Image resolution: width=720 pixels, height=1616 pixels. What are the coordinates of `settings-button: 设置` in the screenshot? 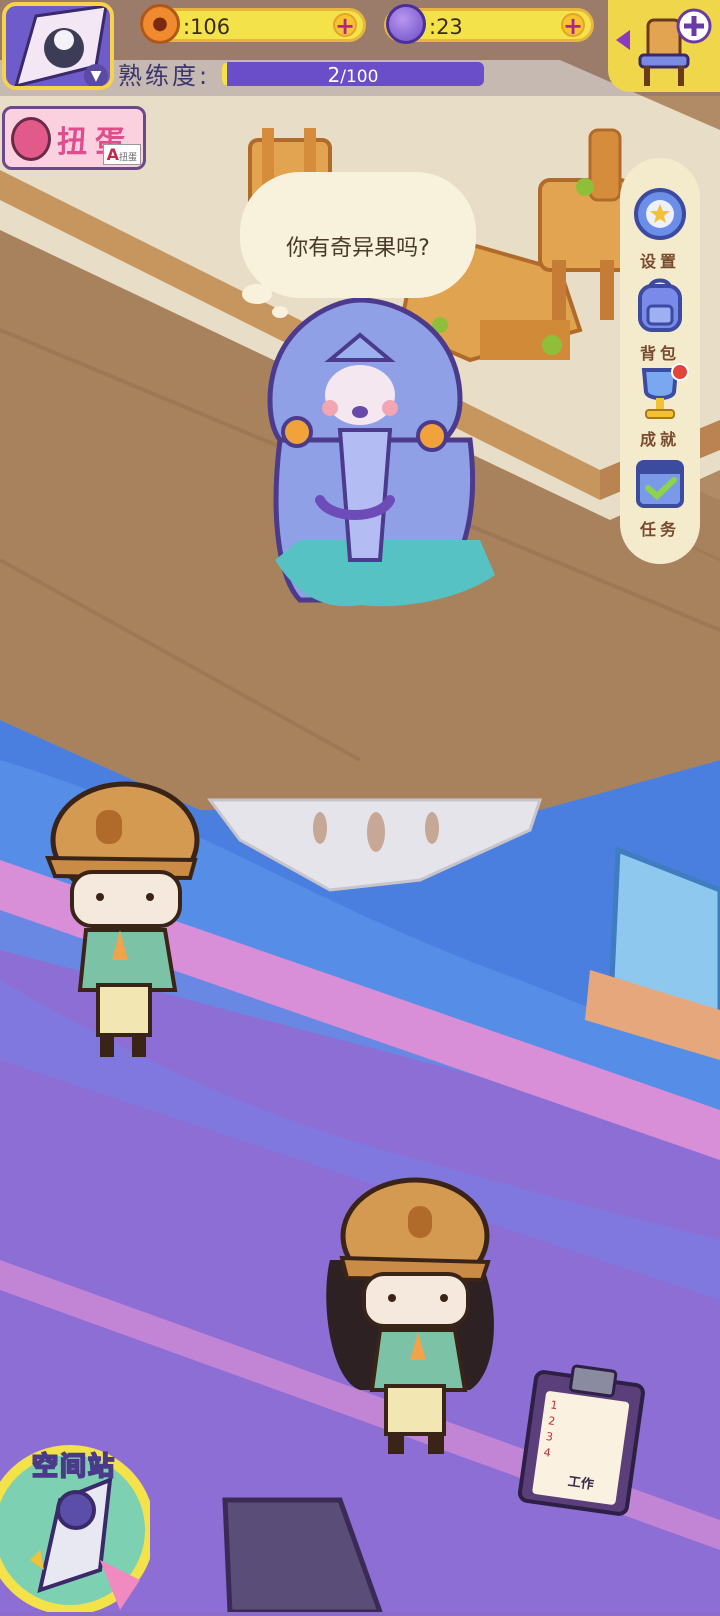 It's located at (660, 228).